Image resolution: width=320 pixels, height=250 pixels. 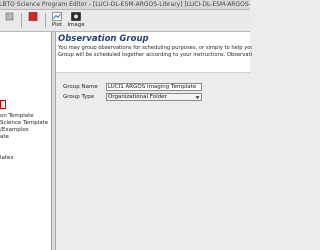 What do you see at coordinates (197, 97) in the screenshot?
I see `chevron-down-icon` at bounding box center [197, 97].